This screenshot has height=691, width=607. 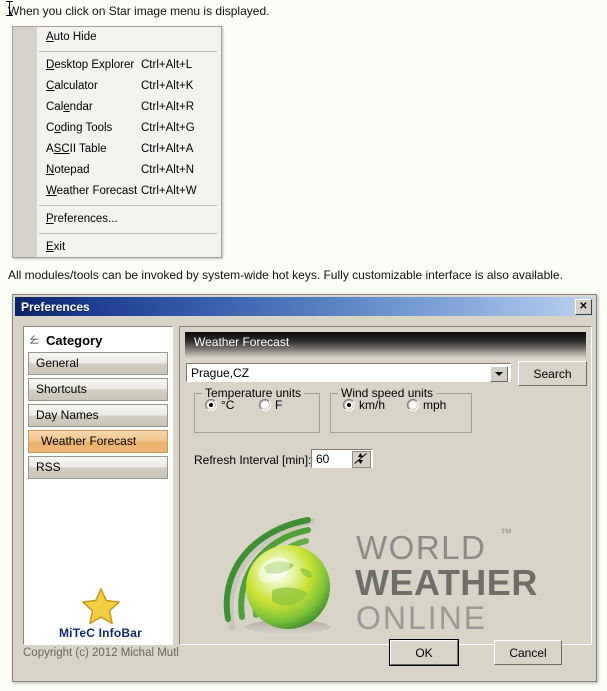 I want to click on svg-text: ONLINE, so click(x=421, y=618).